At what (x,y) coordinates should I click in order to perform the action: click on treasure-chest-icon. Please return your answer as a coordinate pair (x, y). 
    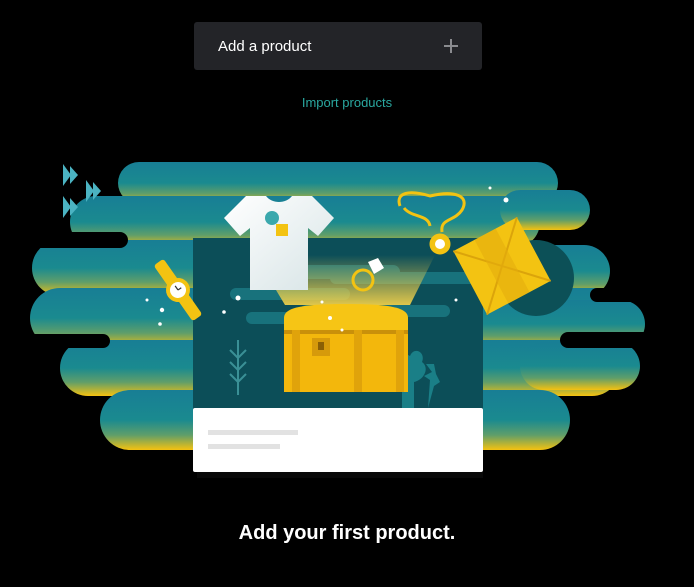
    Looking at the image, I should click on (346, 348).